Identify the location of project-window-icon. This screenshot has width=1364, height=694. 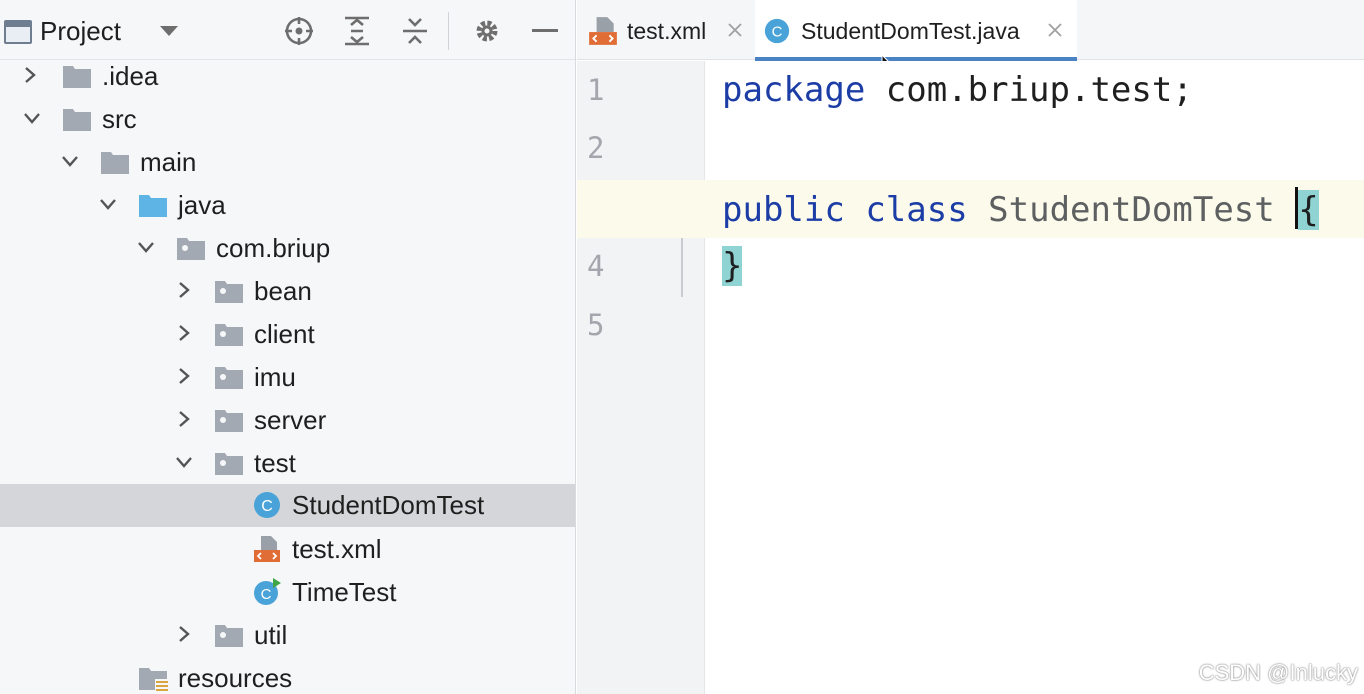
(18, 32).